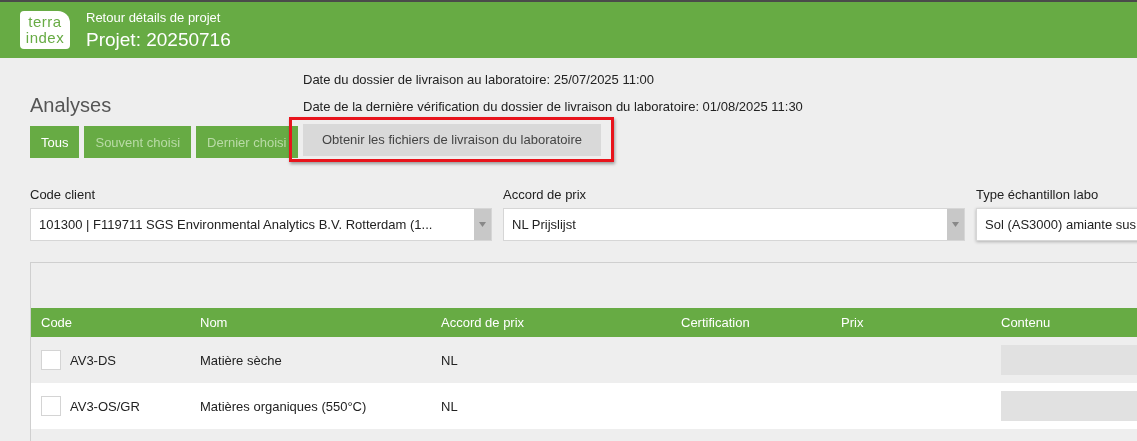 The image size is (1137, 441). Describe the element at coordinates (93, 360) in the screenshot. I see `table-cell: AV3-DS` at that location.